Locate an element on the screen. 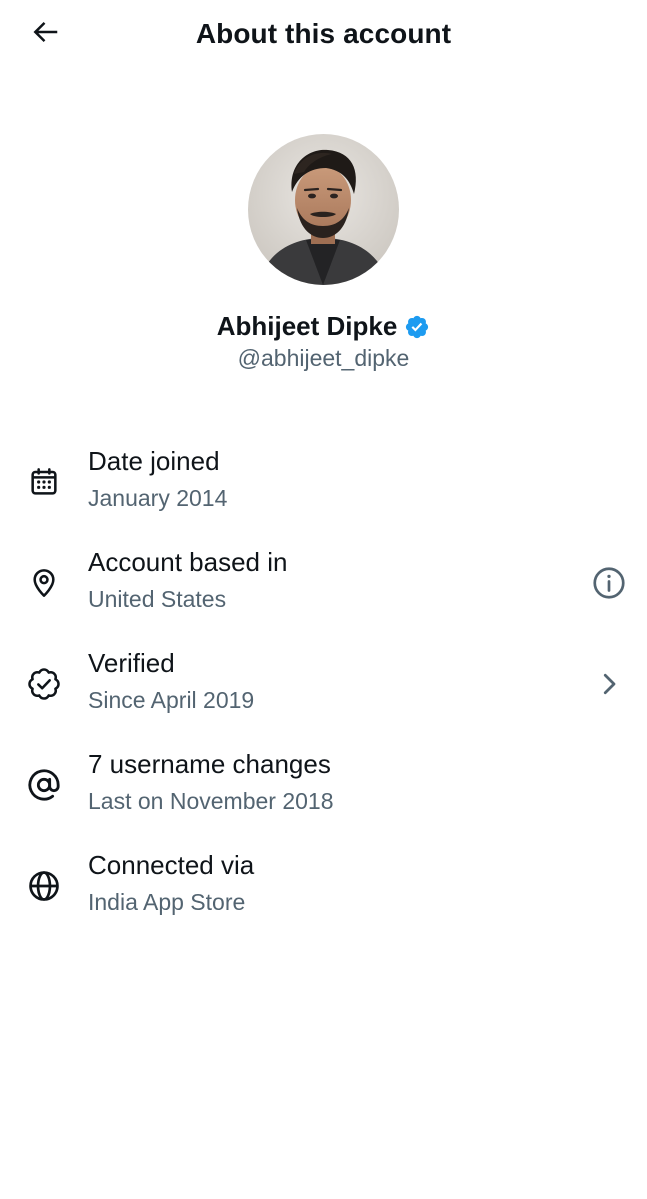 This screenshot has height=1199, width=647. page-title: About this account is located at coordinates (323, 33).